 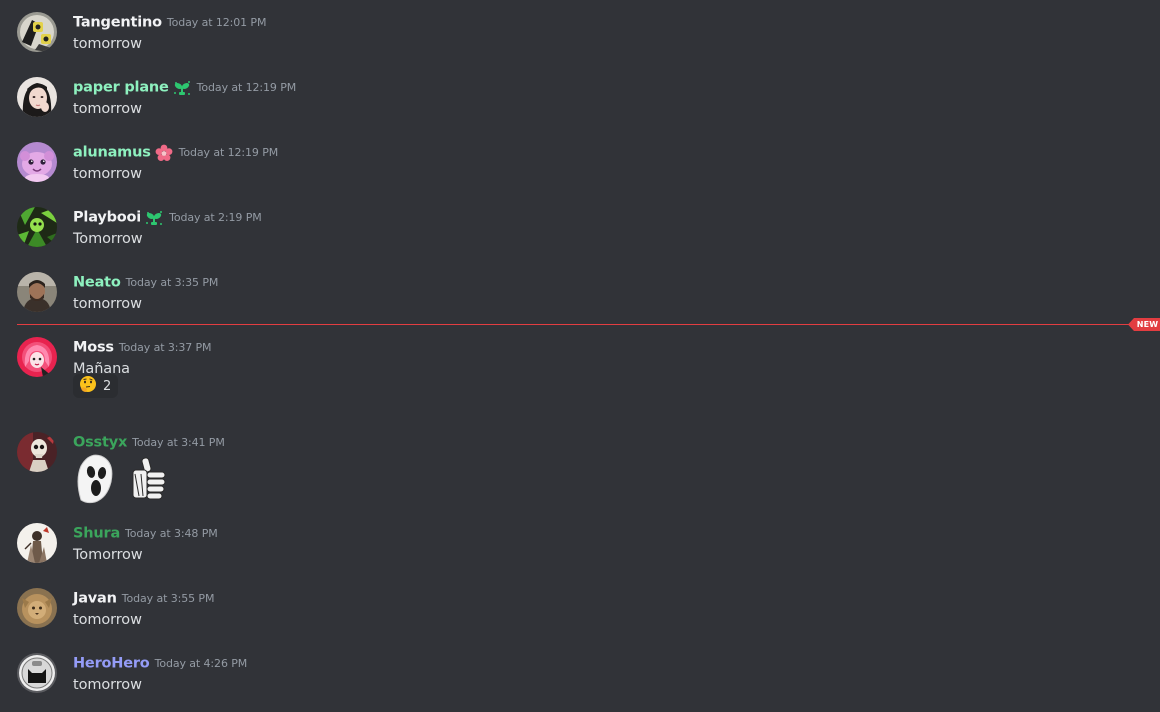 I want to click on reaction-button: 2, so click(x=95, y=386).